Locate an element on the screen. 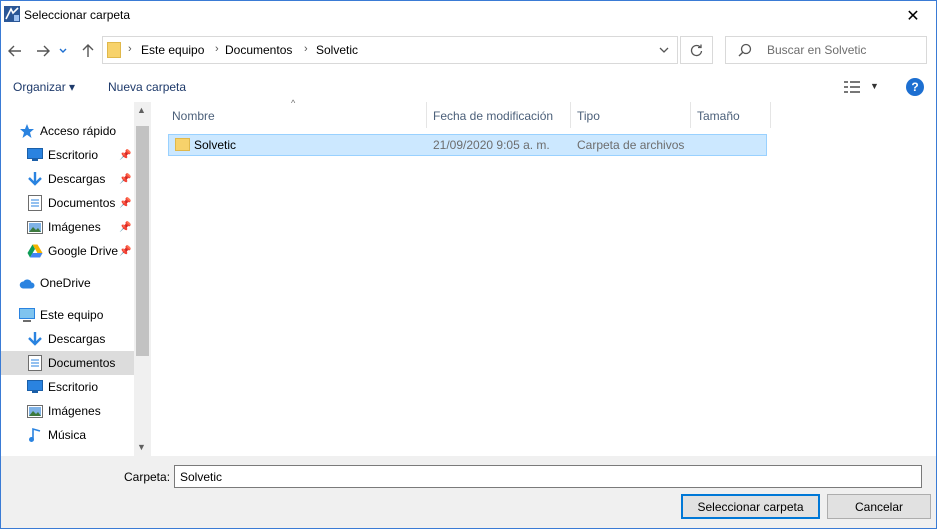 The width and height of the screenshot is (937, 529). refresh-icon is located at coordinates (696, 50).